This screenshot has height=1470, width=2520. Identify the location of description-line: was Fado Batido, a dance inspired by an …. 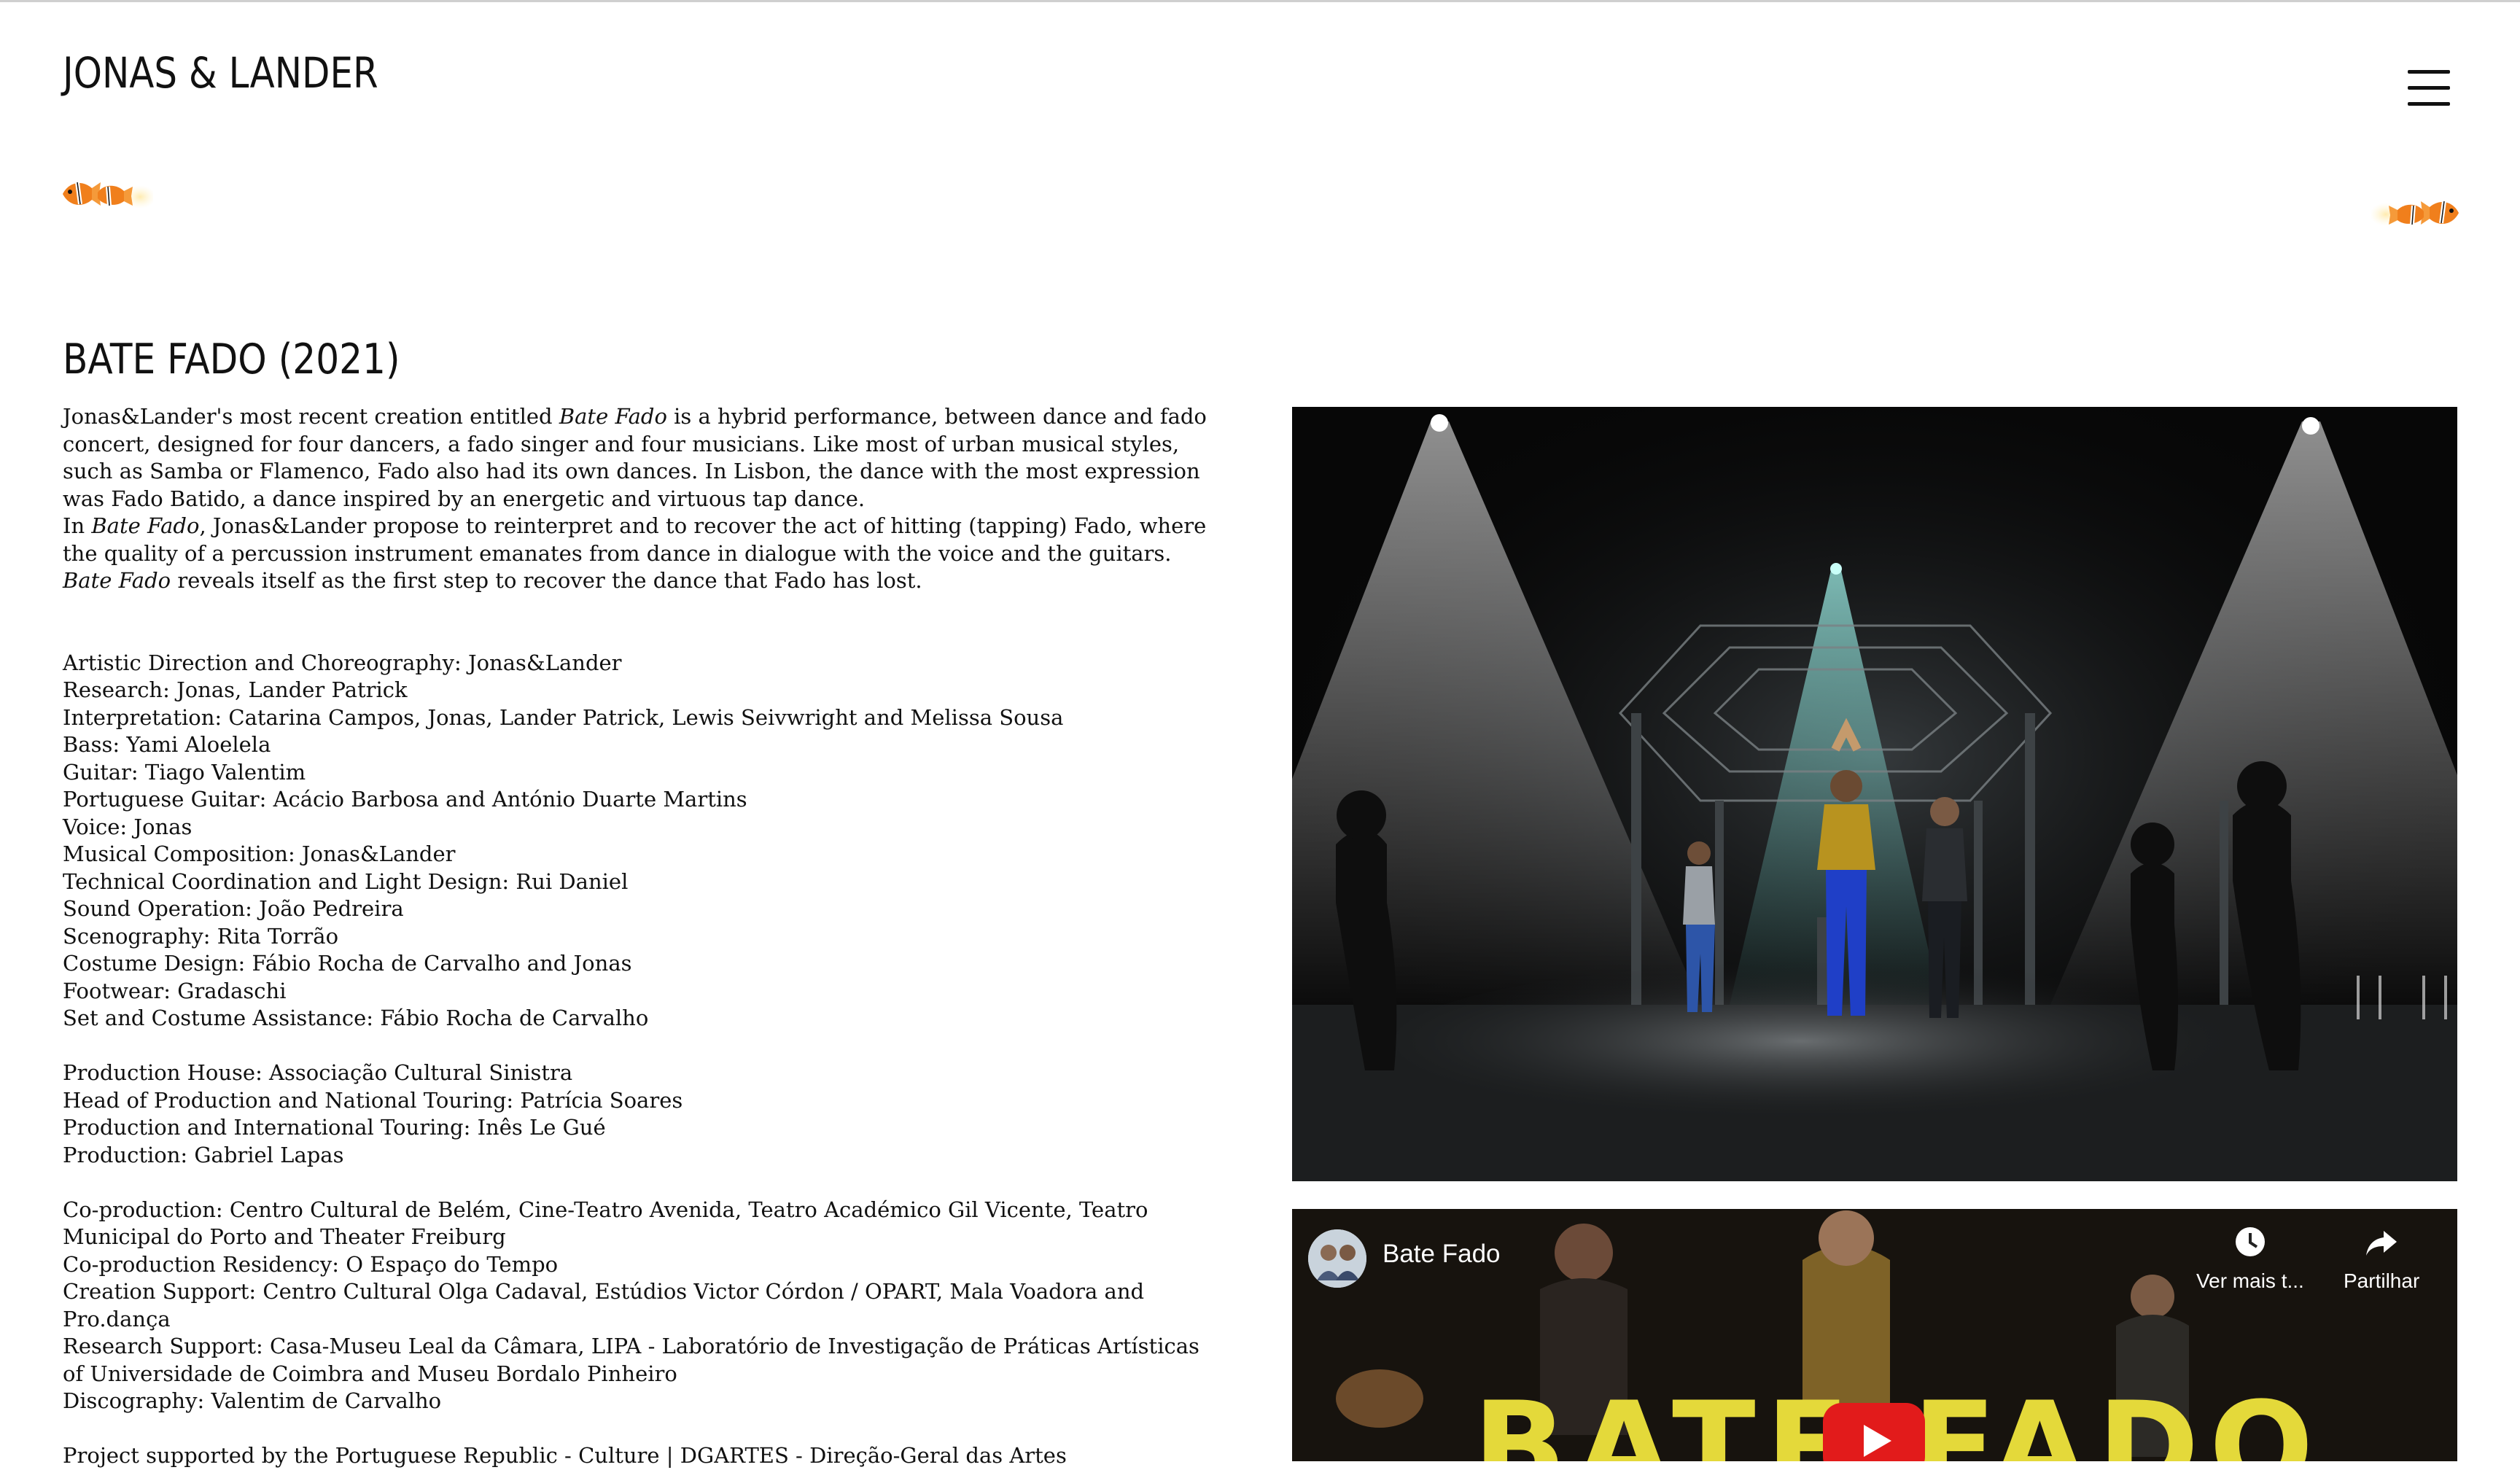
(653, 499).